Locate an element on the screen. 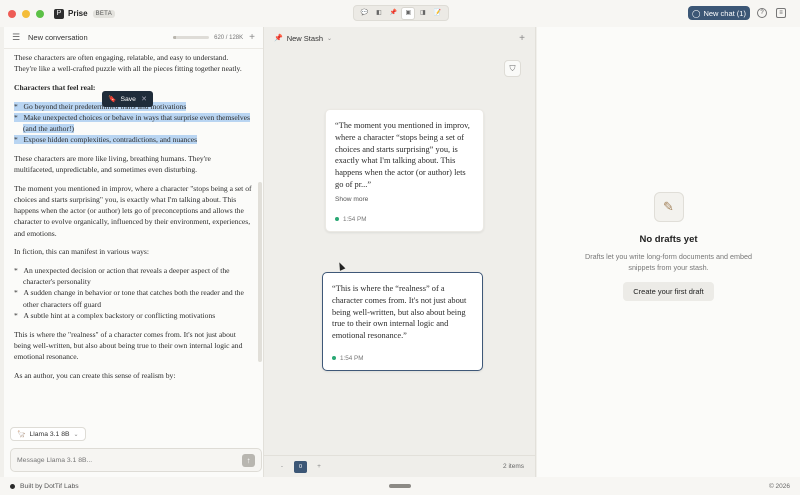 This screenshot has height=495, width=800. message-input is located at coordinates (129, 460).